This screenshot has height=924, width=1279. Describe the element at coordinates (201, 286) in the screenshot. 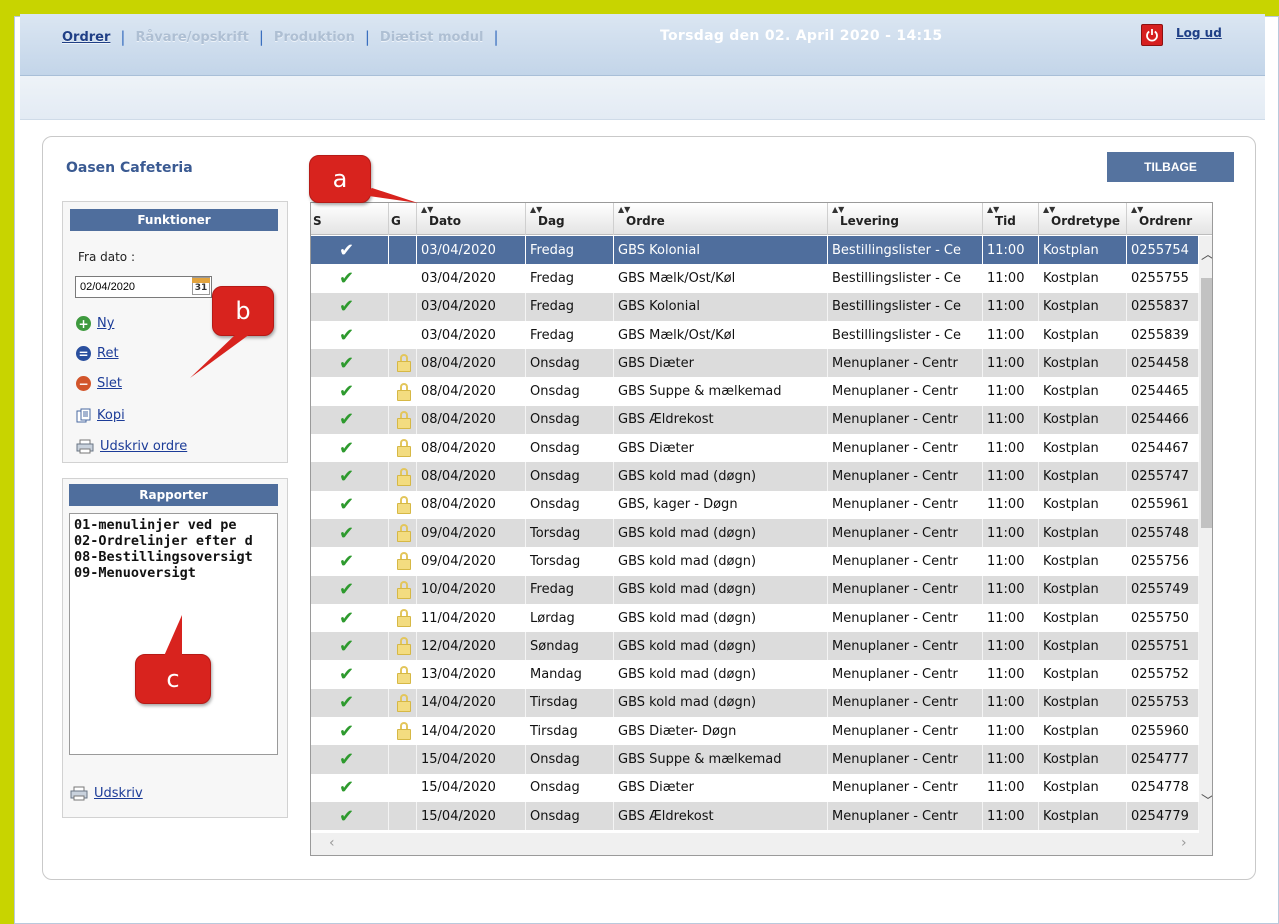

I see `calendar-icon: 31` at that location.